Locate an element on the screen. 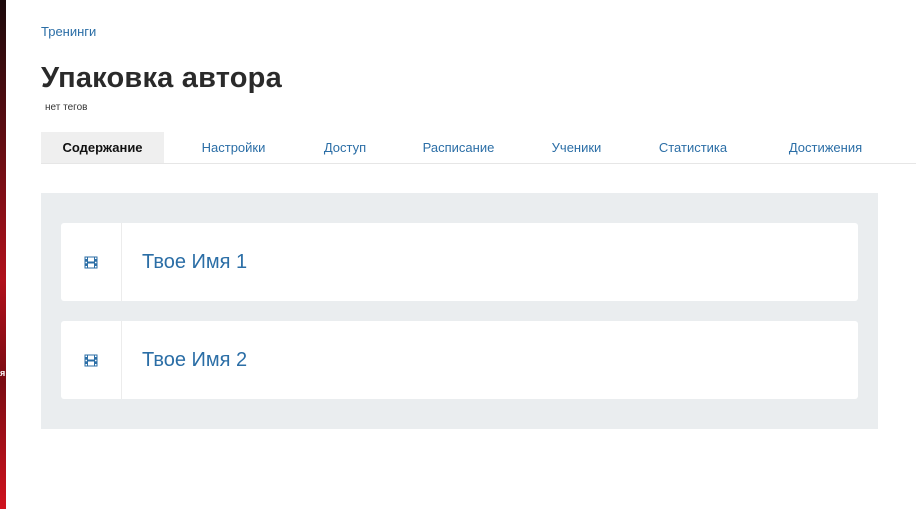 This screenshot has width=916, height=509. page-title: Упаковка автора is located at coordinates (161, 78).